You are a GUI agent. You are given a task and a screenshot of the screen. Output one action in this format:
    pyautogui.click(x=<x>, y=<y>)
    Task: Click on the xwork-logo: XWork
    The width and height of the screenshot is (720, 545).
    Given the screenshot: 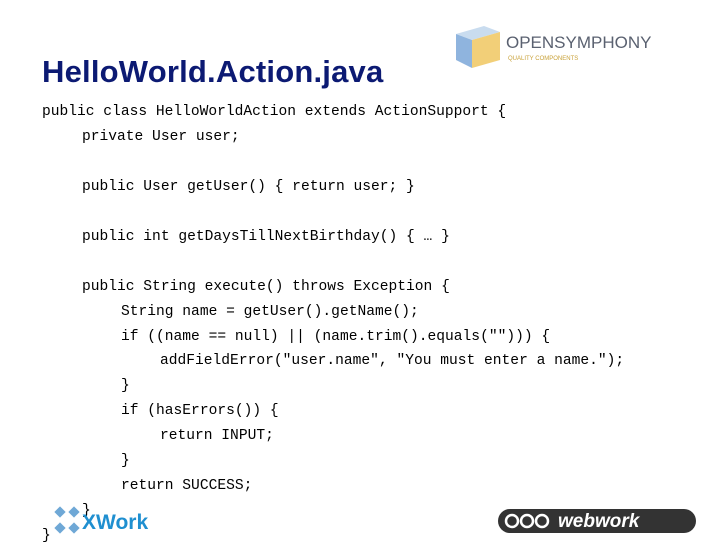 What is the action you would take?
    pyautogui.click(x=115, y=521)
    